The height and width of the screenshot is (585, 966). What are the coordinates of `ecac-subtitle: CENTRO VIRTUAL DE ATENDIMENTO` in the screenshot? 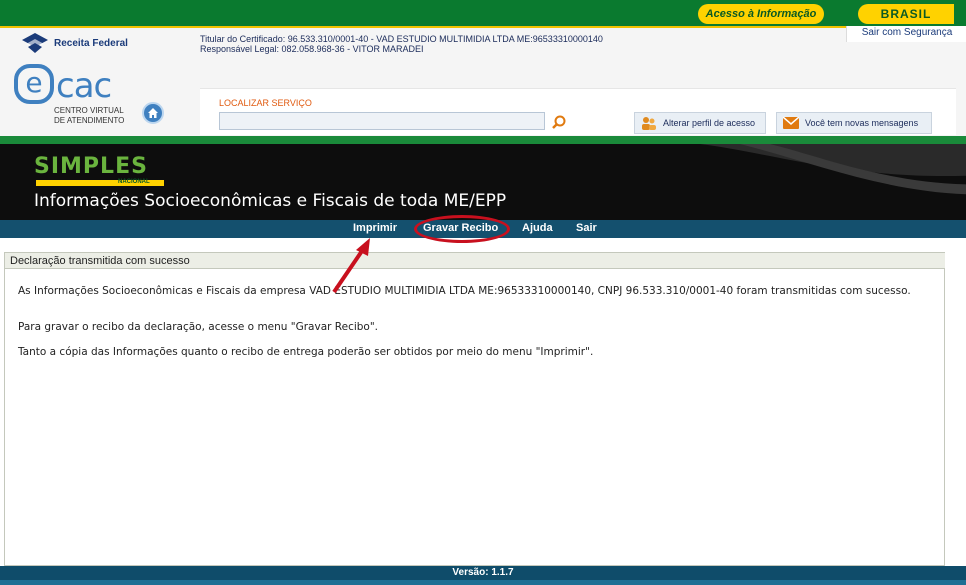 It's located at (89, 116).